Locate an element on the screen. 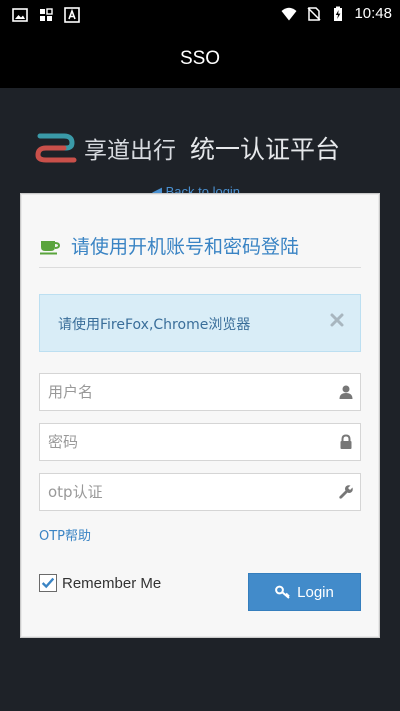 The height and width of the screenshot is (711, 400). user-icon is located at coordinates (346, 392).